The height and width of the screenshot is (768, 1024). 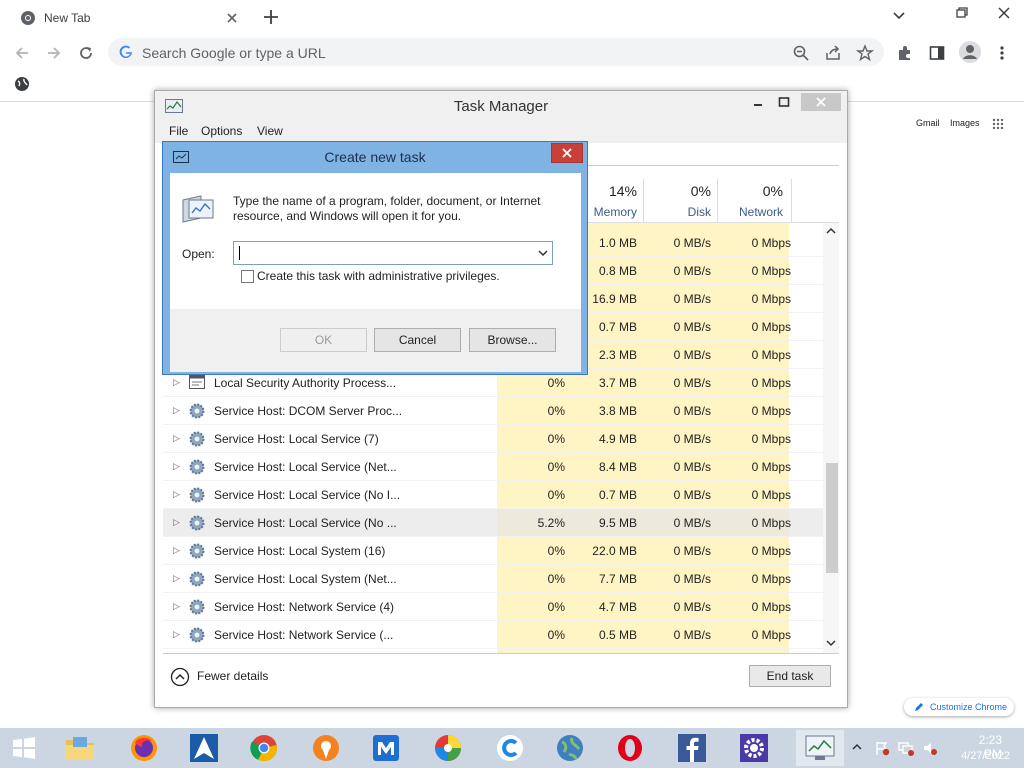 I want to click on tray-network-alert-icon, so click(x=906, y=748).